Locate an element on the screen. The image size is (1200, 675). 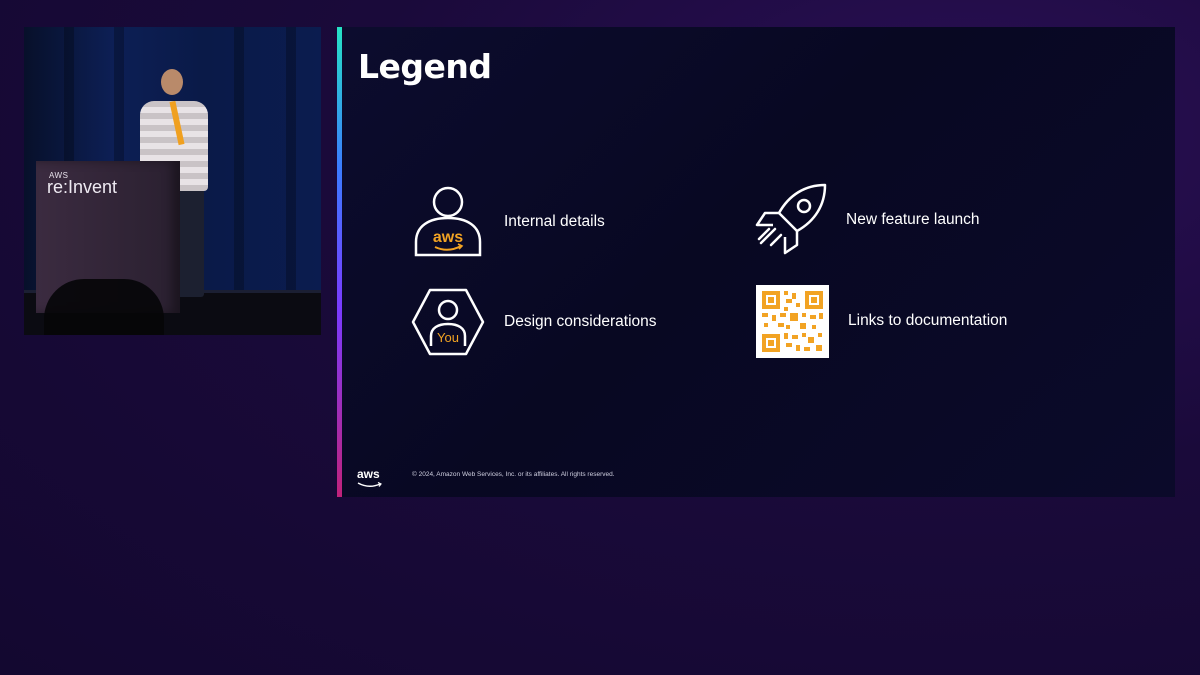
podium-reinvent-label: re:Invent is located at coordinates (82, 187).